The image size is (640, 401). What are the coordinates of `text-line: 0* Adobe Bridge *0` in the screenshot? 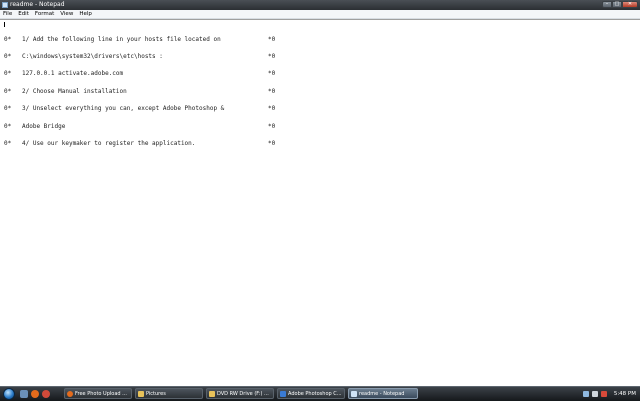 It's located at (146, 126).